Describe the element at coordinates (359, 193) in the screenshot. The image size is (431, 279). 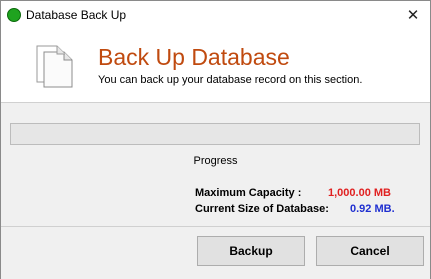
I see `max-capacity-value: 1,000.00 MB` at that location.